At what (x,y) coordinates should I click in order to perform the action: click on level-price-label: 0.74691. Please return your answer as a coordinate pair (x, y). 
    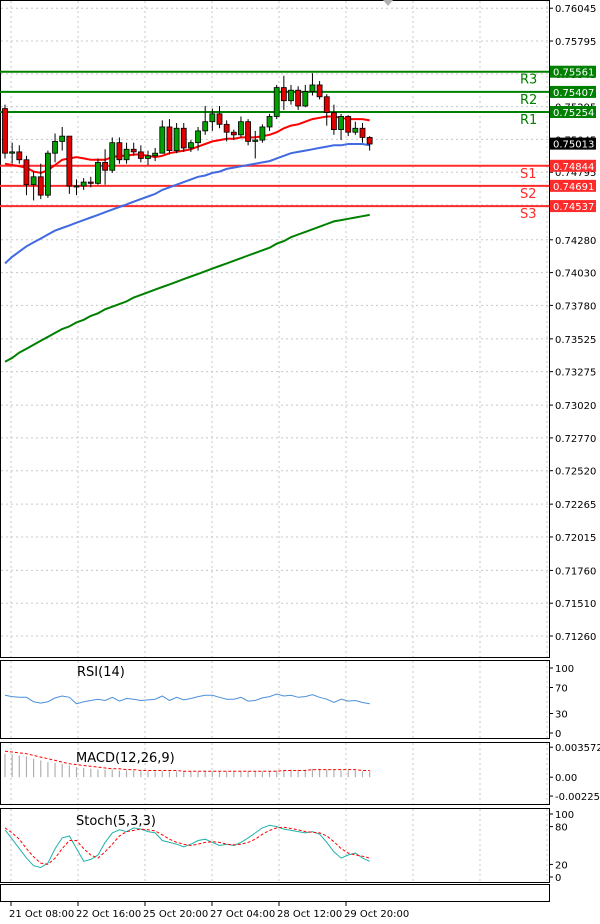
    Looking at the image, I should click on (573, 187).